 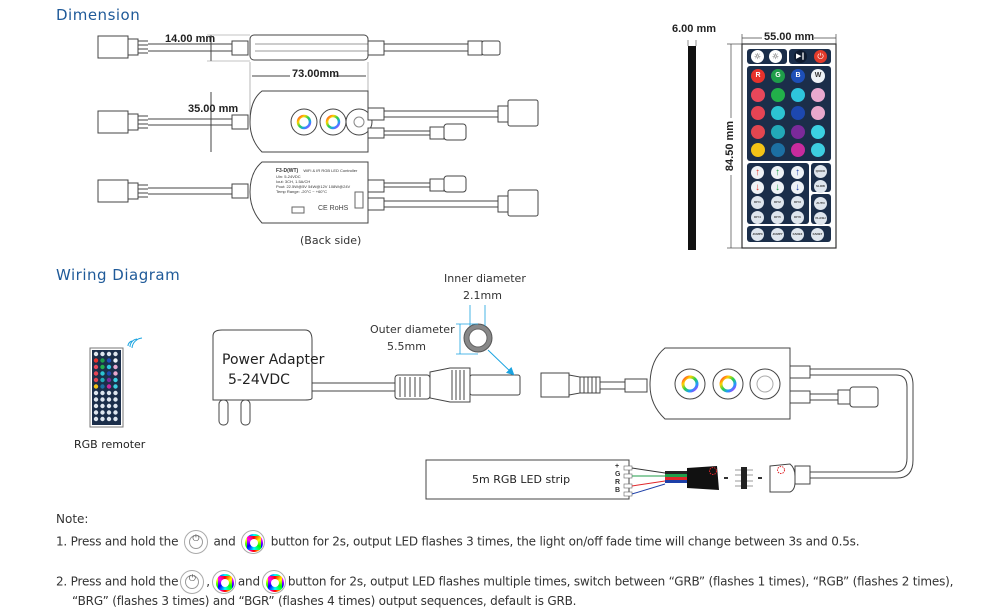 I want to click on controller-top-view, so click(x=318, y=121).